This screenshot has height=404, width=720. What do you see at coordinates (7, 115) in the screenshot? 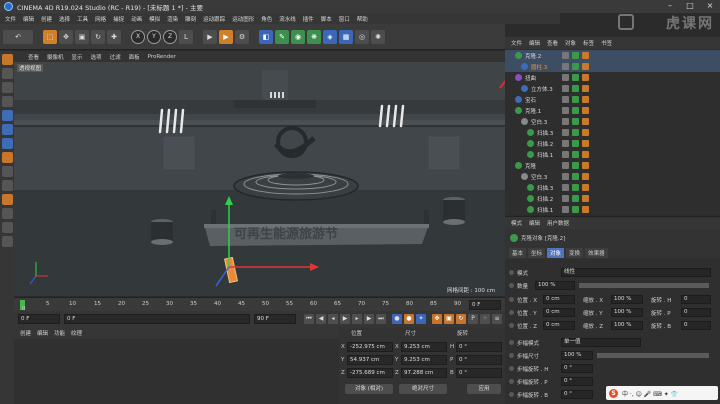
I see `points-mode-icon` at bounding box center [7, 115].